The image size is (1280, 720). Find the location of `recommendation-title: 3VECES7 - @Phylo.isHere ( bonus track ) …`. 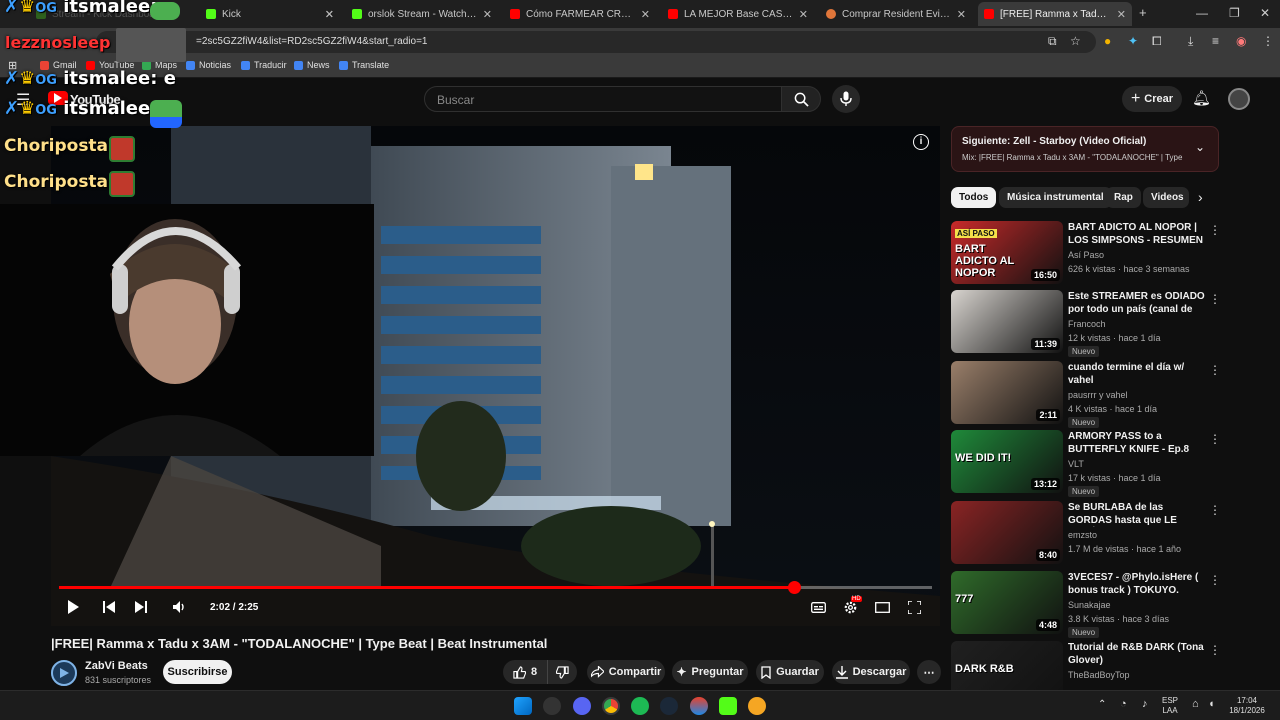

recommendation-title: 3VECES7 - @Phylo.isHere ( bonus track ) … is located at coordinates (1137, 584).